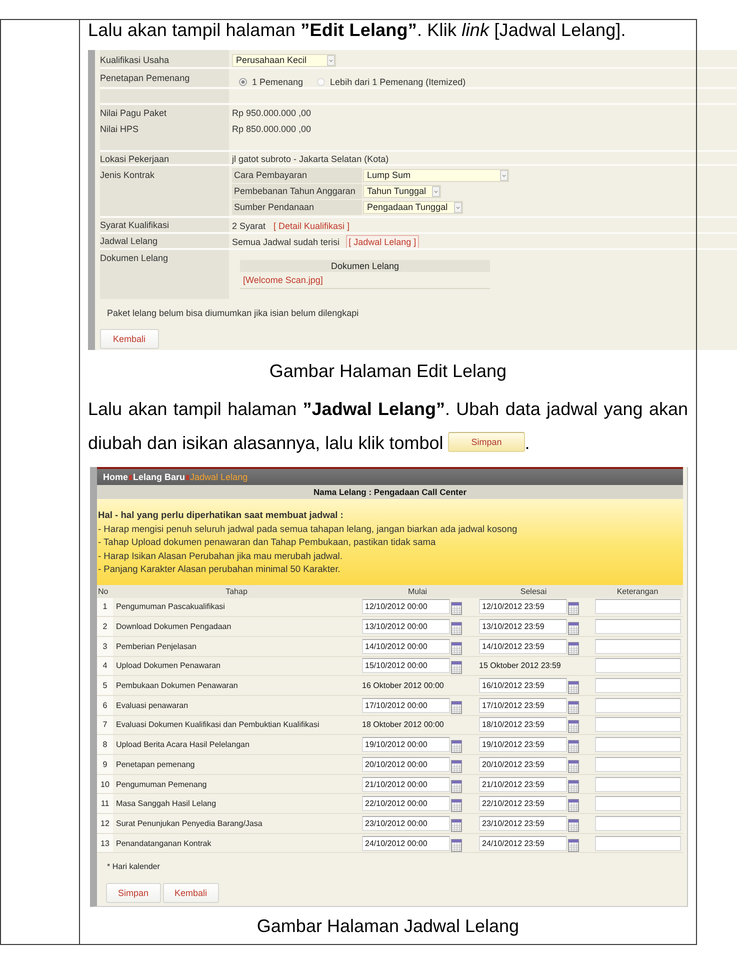  What do you see at coordinates (523, 784) in the screenshot?
I see `date-field: 21/10/2012 23:59` at bounding box center [523, 784].